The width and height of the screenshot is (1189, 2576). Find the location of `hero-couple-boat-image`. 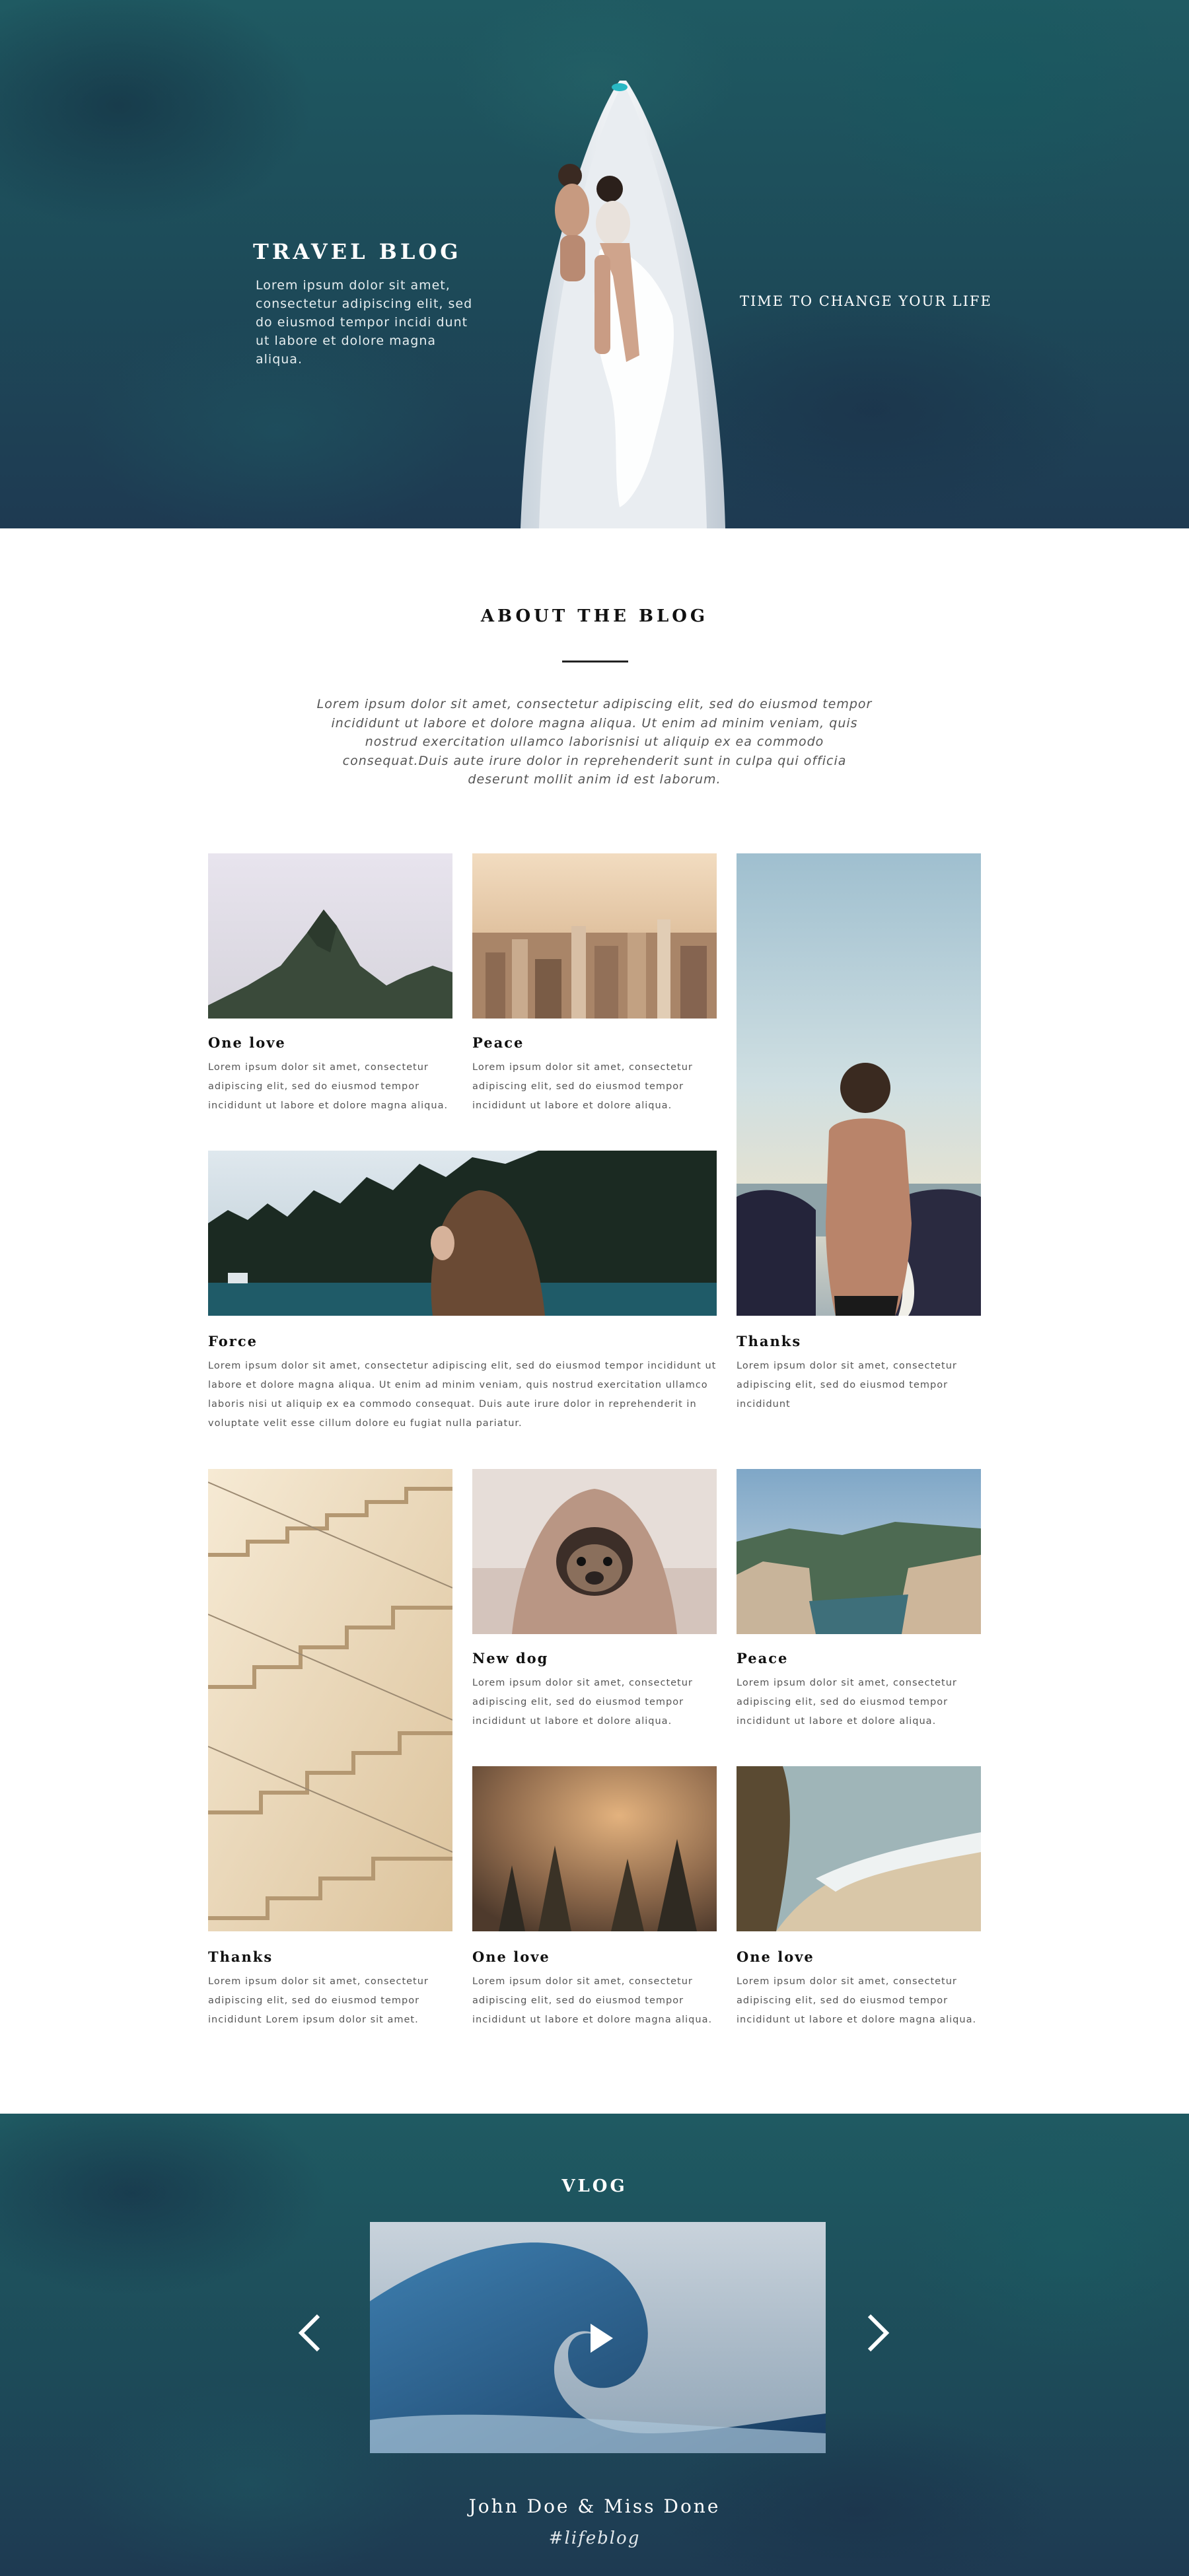

hero-couple-boat-image is located at coordinates (623, 304).